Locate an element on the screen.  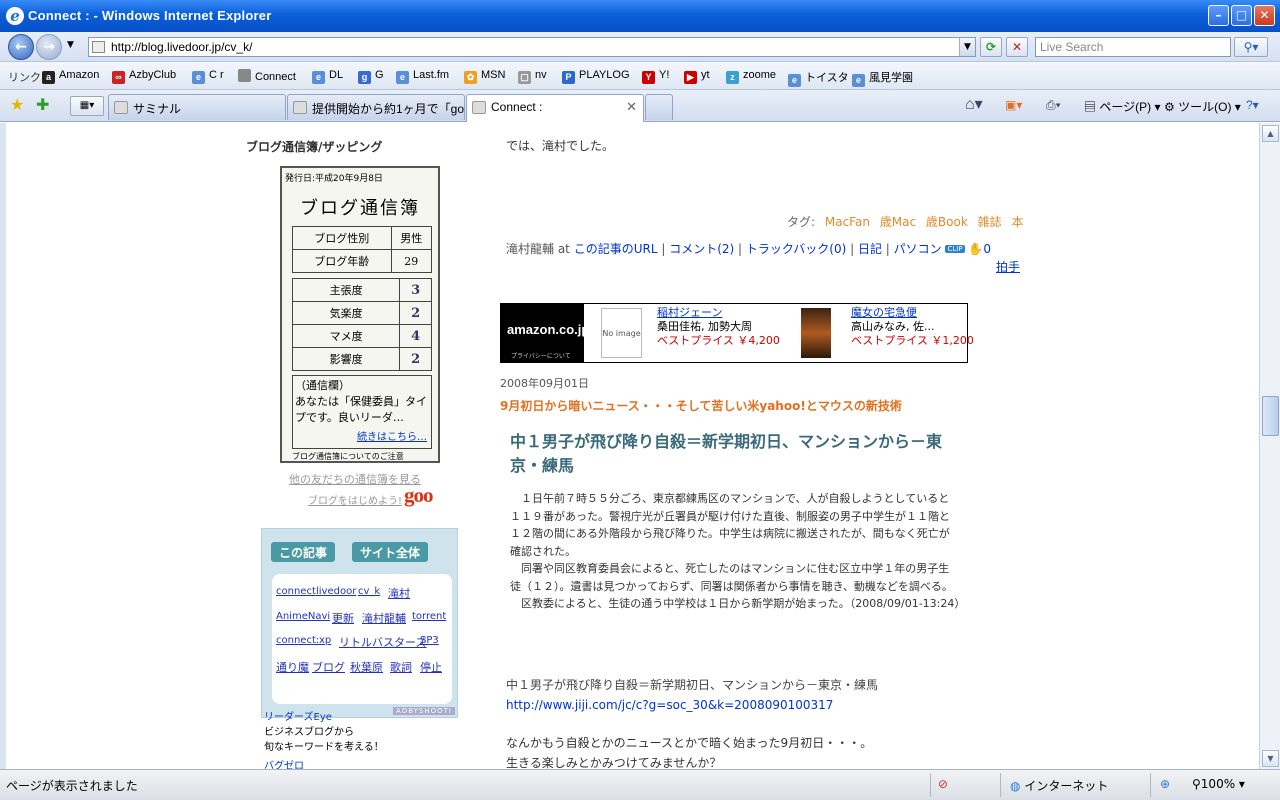
tag-link: リトルバスターズ is located at coordinates (382, 642).